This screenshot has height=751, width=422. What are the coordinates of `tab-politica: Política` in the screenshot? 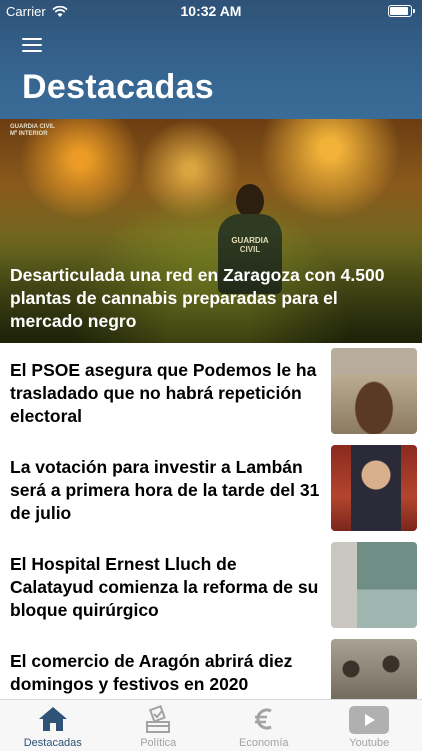 It's located at (159, 725).